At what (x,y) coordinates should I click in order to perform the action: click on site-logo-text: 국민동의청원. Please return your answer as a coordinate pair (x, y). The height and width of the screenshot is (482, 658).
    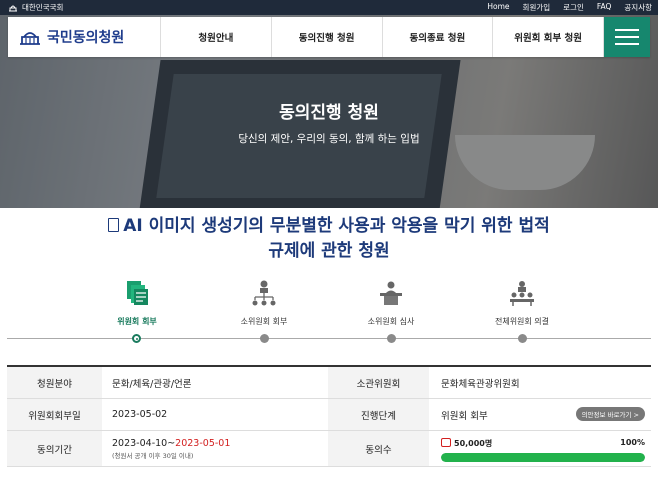
    Looking at the image, I should click on (86, 38).